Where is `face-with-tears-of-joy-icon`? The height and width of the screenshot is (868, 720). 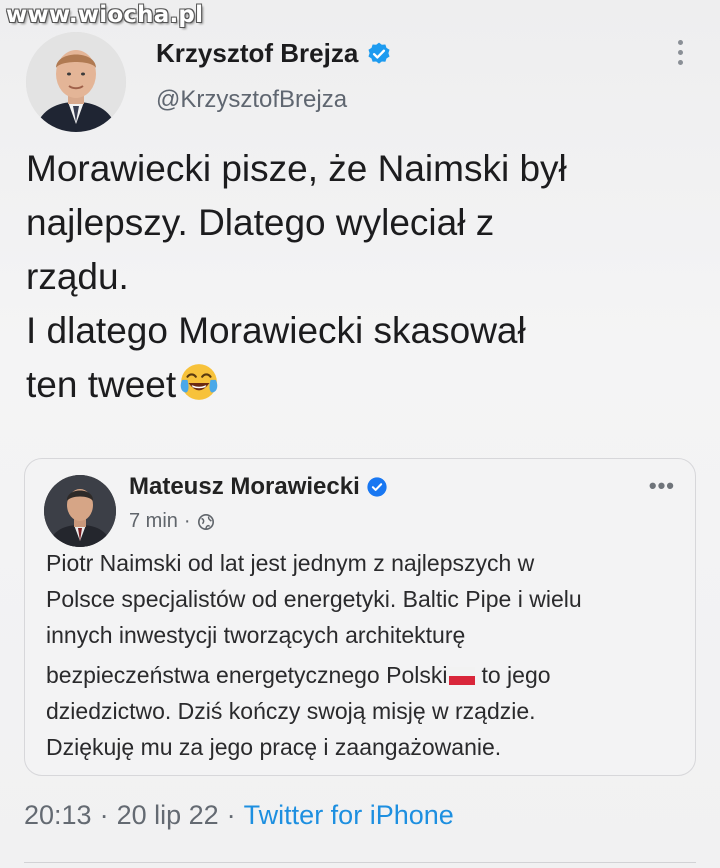
face-with-tears-of-joy-icon is located at coordinates (199, 382).